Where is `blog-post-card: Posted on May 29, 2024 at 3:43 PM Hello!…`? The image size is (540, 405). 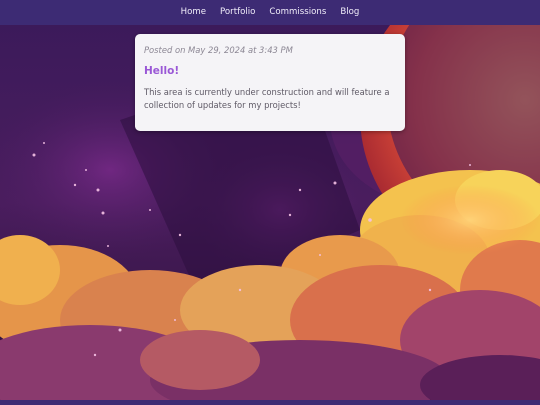
blog-post-card: Posted on May 29, 2024 at 3:43 PM Hello!… is located at coordinates (270, 82).